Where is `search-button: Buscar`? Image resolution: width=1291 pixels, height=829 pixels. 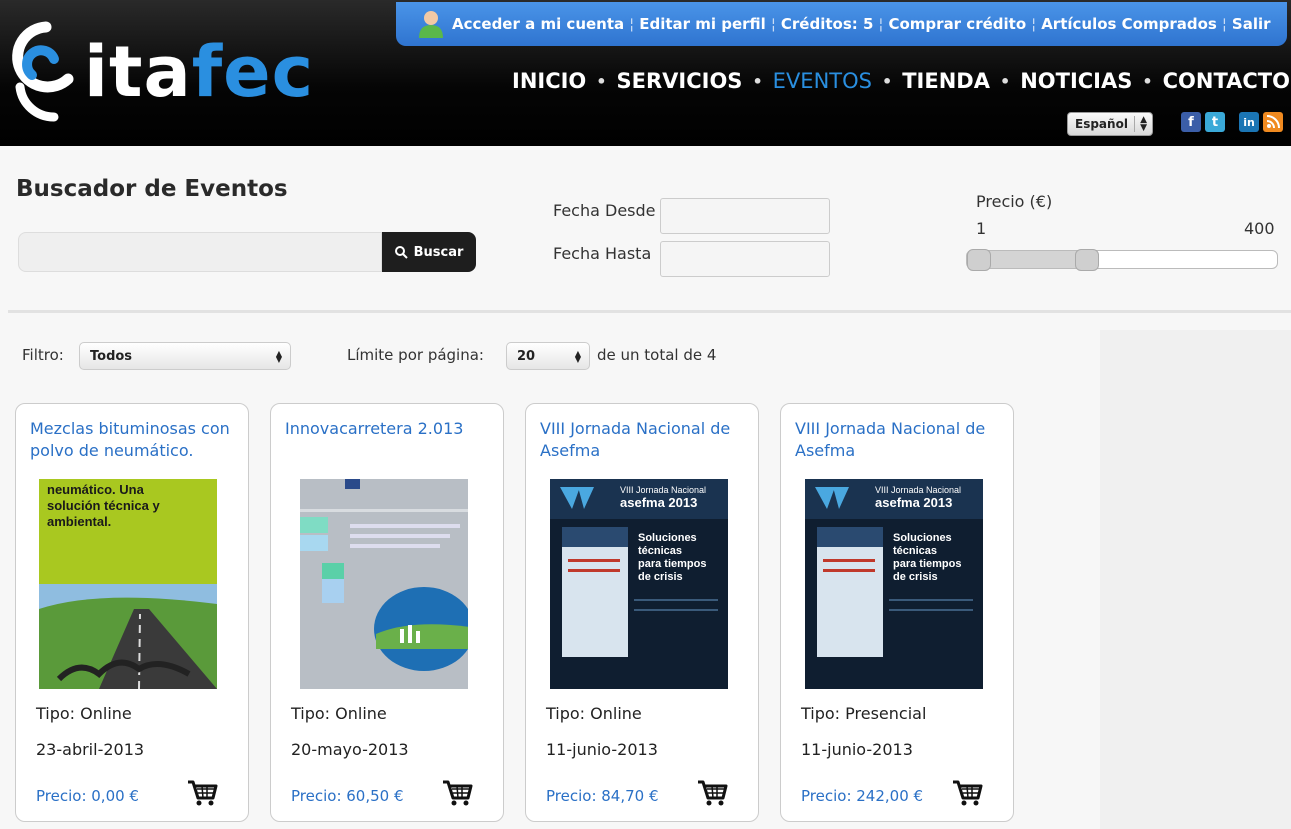 search-button: Buscar is located at coordinates (429, 252).